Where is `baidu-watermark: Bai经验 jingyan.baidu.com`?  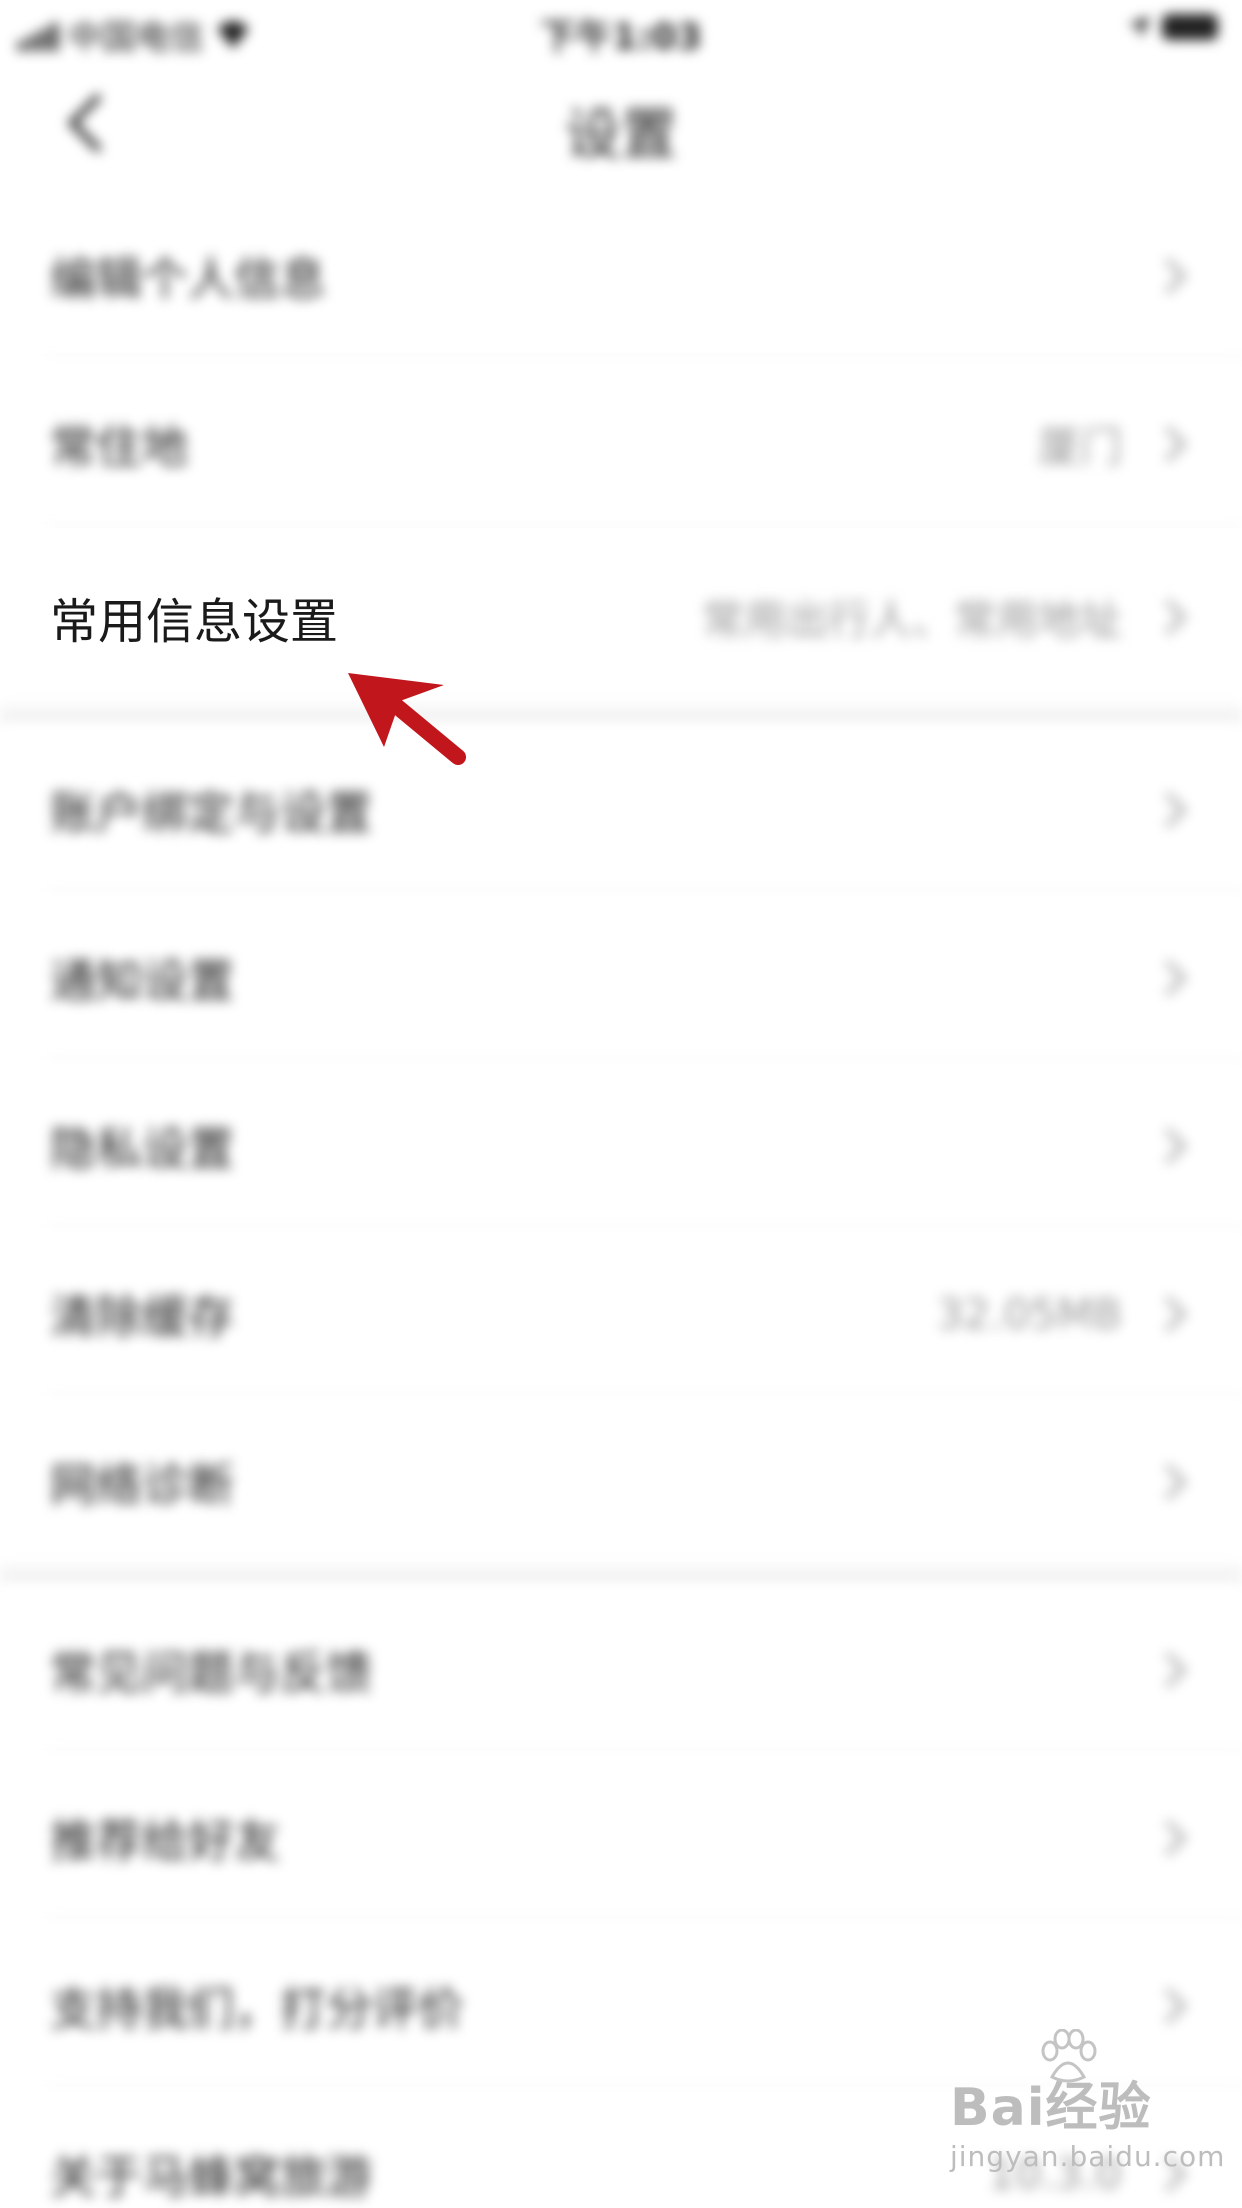
baidu-watermark: Bai经验 jingyan.baidu.com is located at coordinates (1088, 2101).